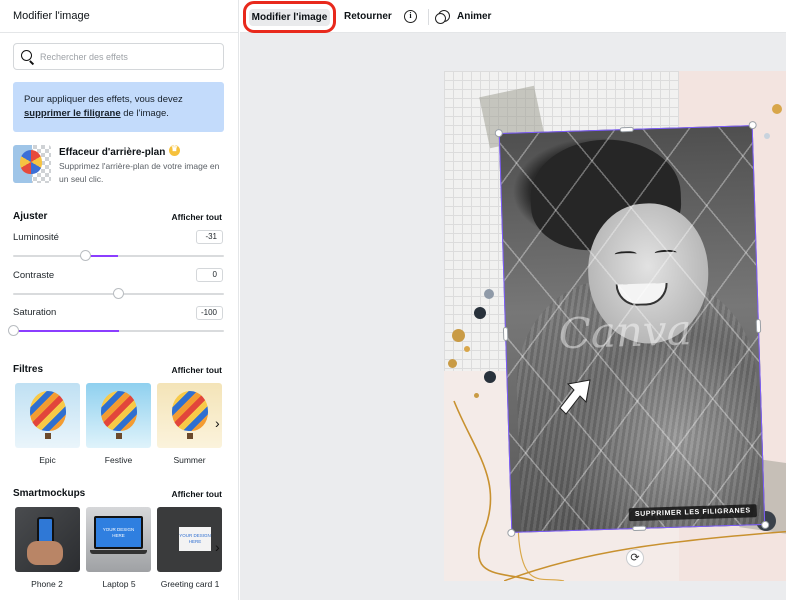 The height and width of the screenshot is (600, 786). What do you see at coordinates (28, 369) in the screenshot?
I see `filters-heading: Filtres` at bounding box center [28, 369].